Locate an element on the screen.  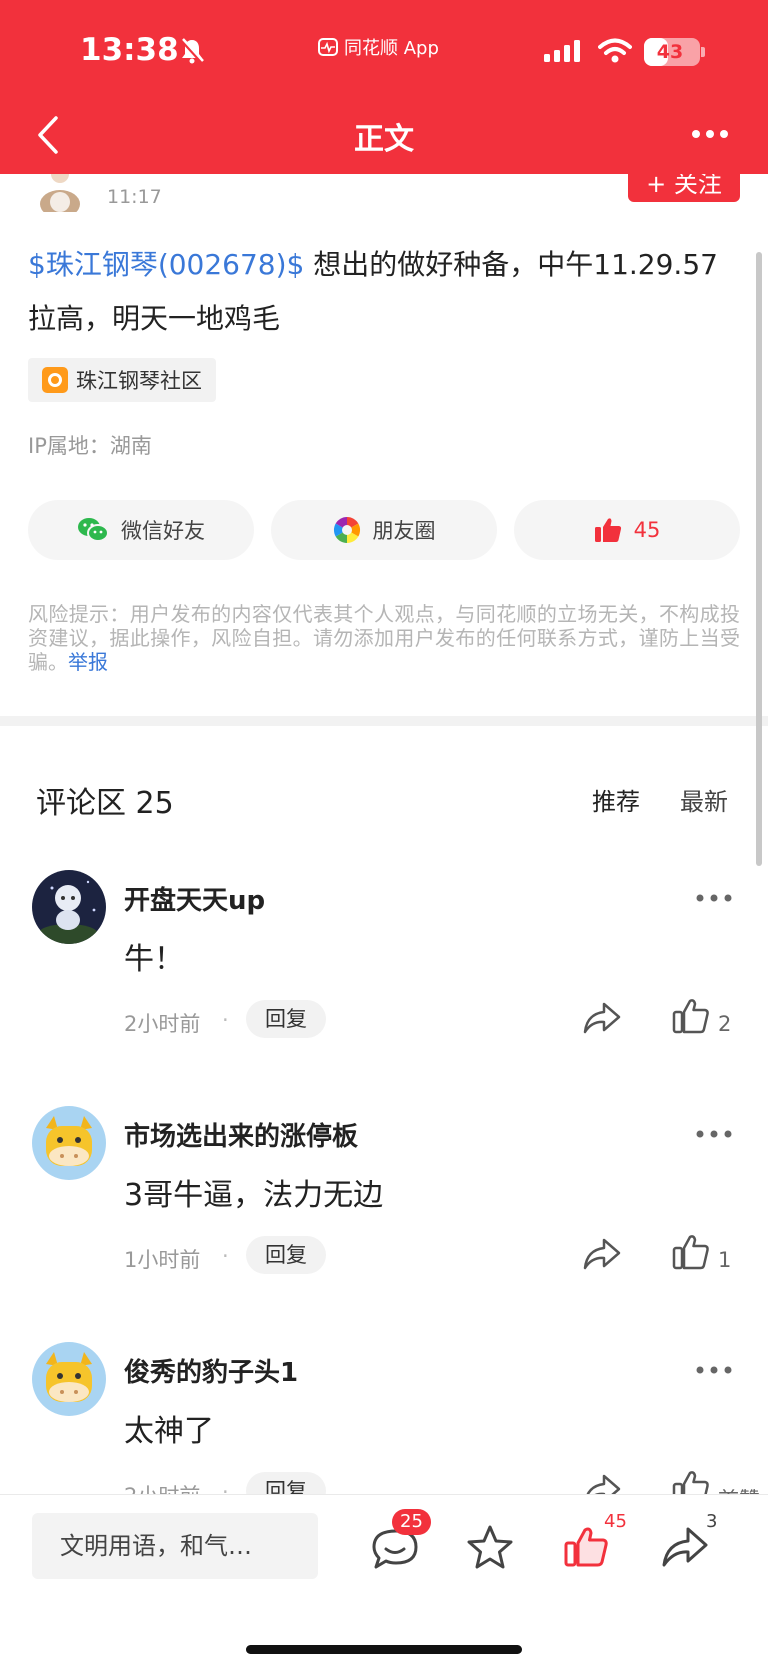
comment-text: 3哥牛逼，法力无边 is located at coordinates (254, 1195).